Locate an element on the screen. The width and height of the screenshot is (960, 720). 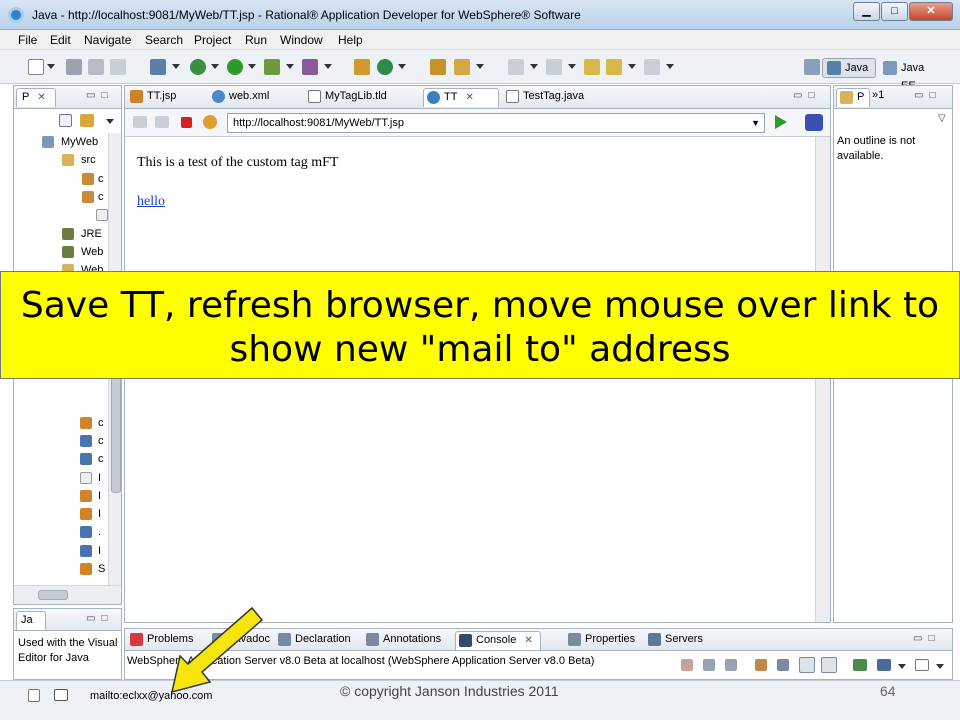
display-console-icon is located at coordinates (884, 665).